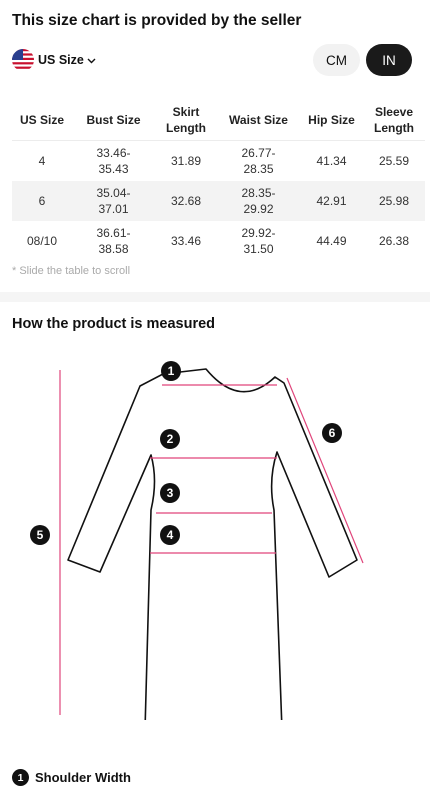 The height and width of the screenshot is (801, 430). I want to click on cell-hip-size: 41.34, so click(331, 161).